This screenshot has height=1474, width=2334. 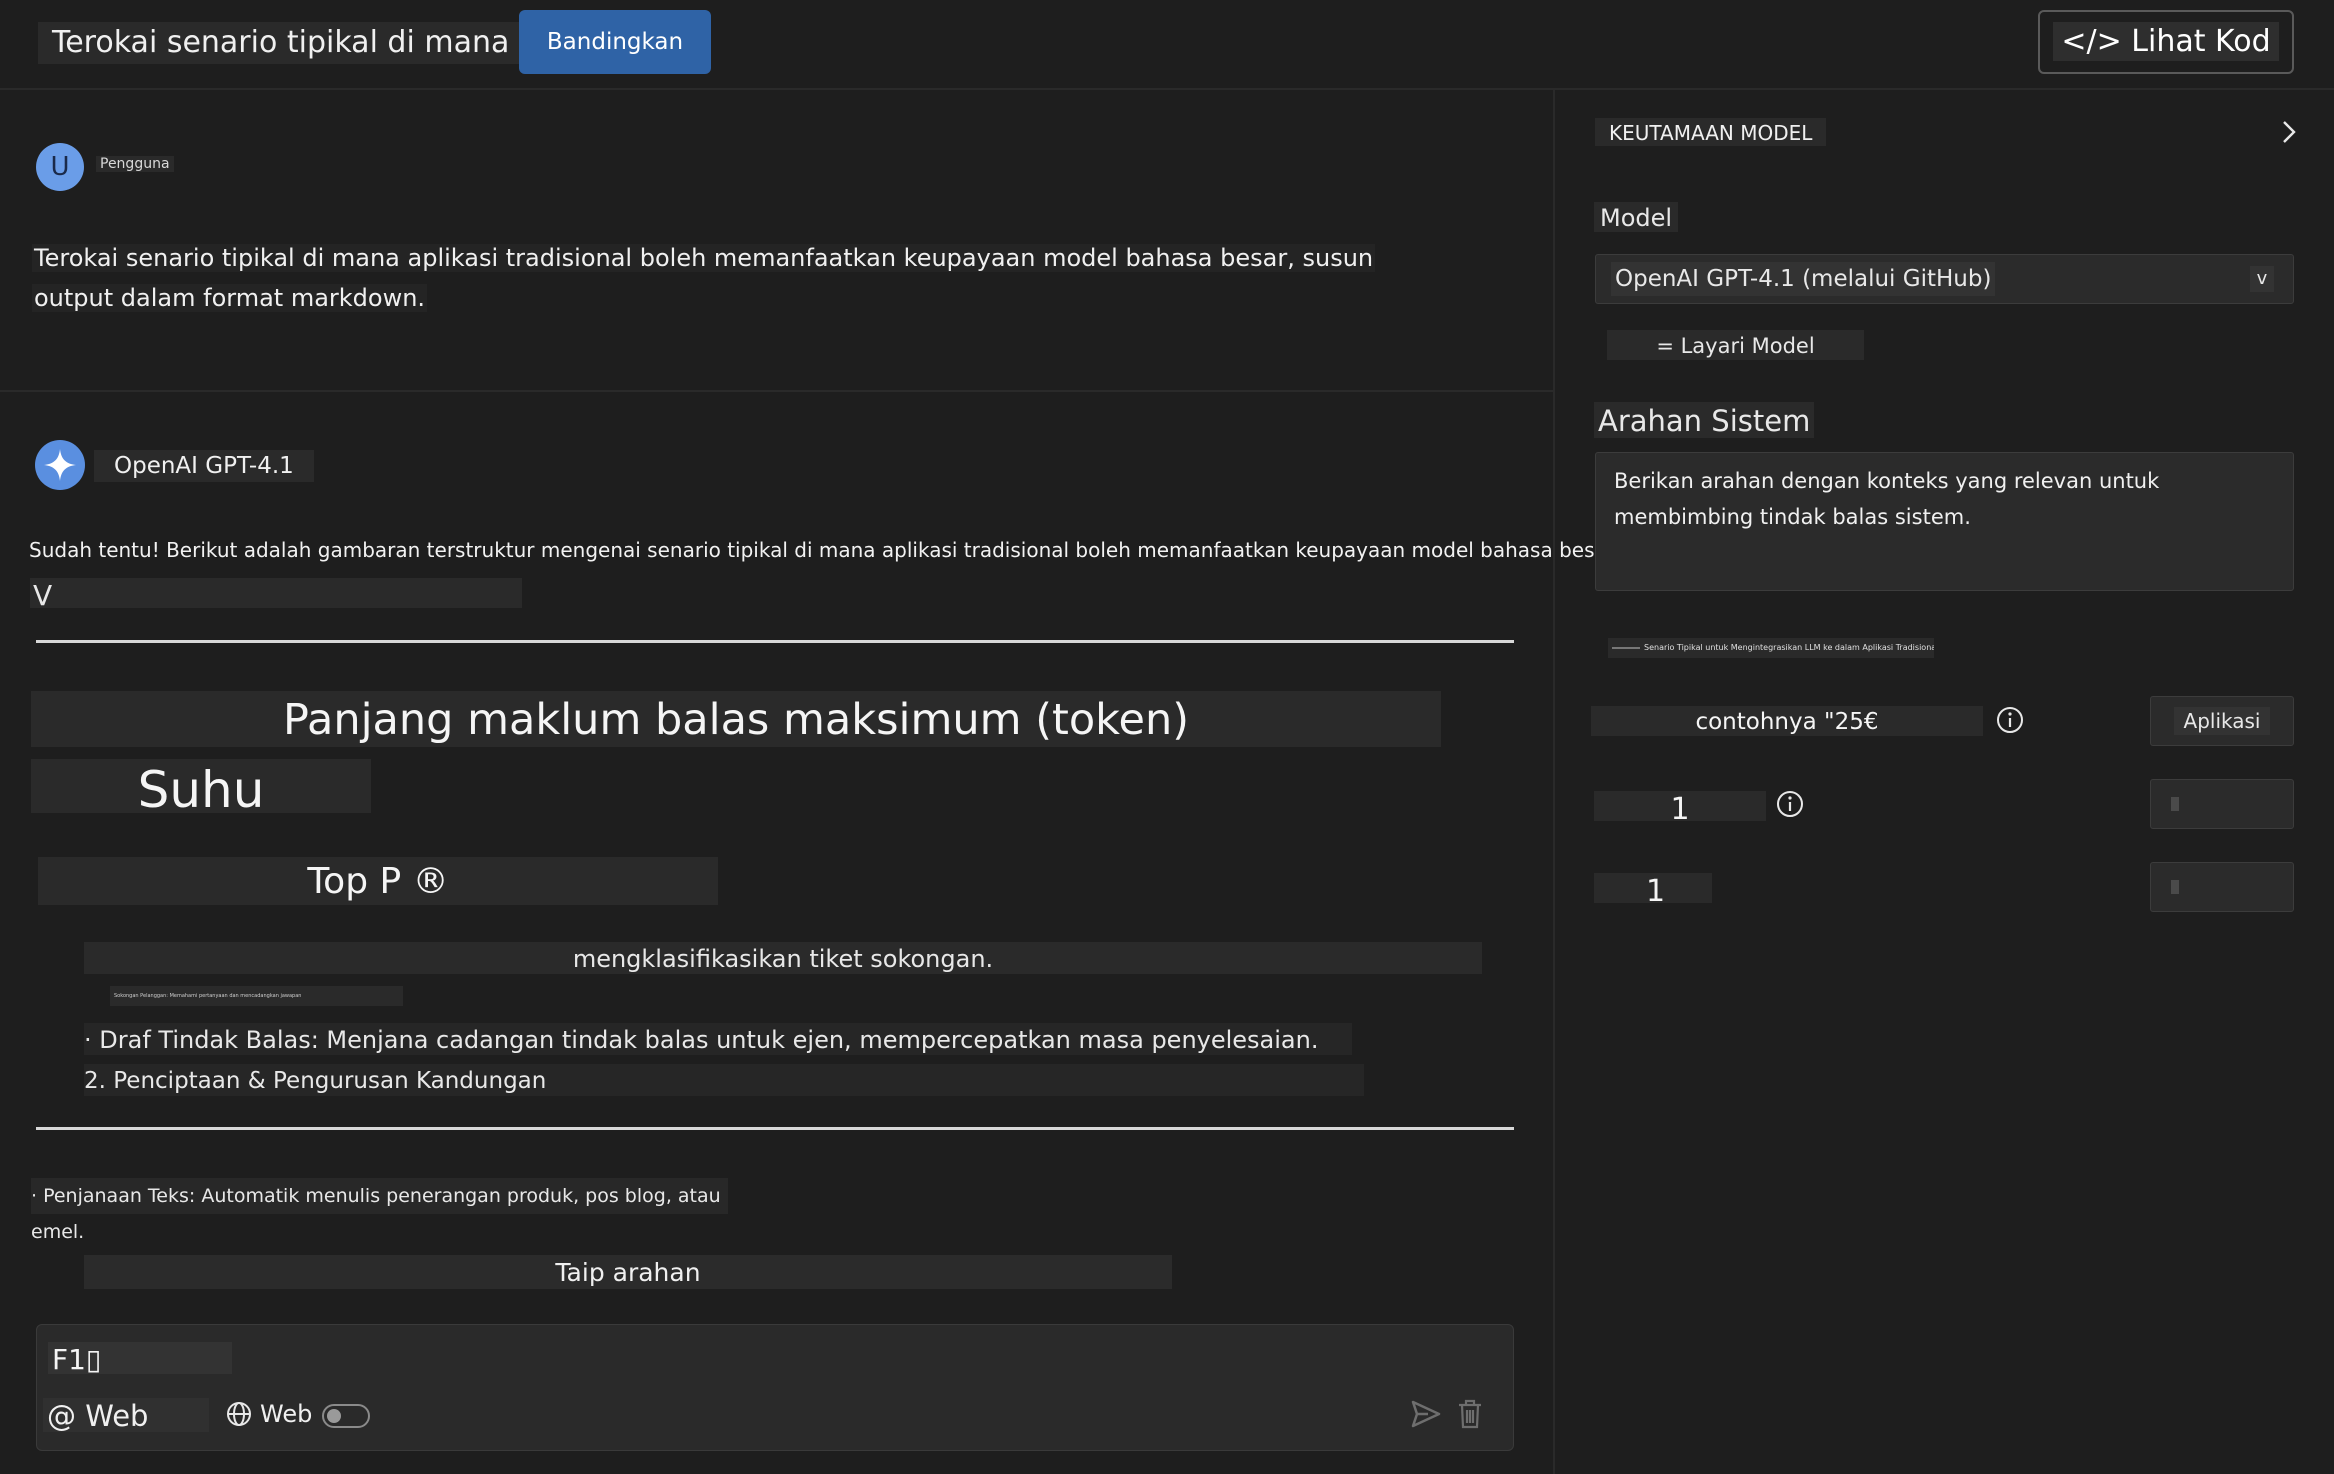 I want to click on browse-models-link: = Layari Model, so click(x=1735, y=345).